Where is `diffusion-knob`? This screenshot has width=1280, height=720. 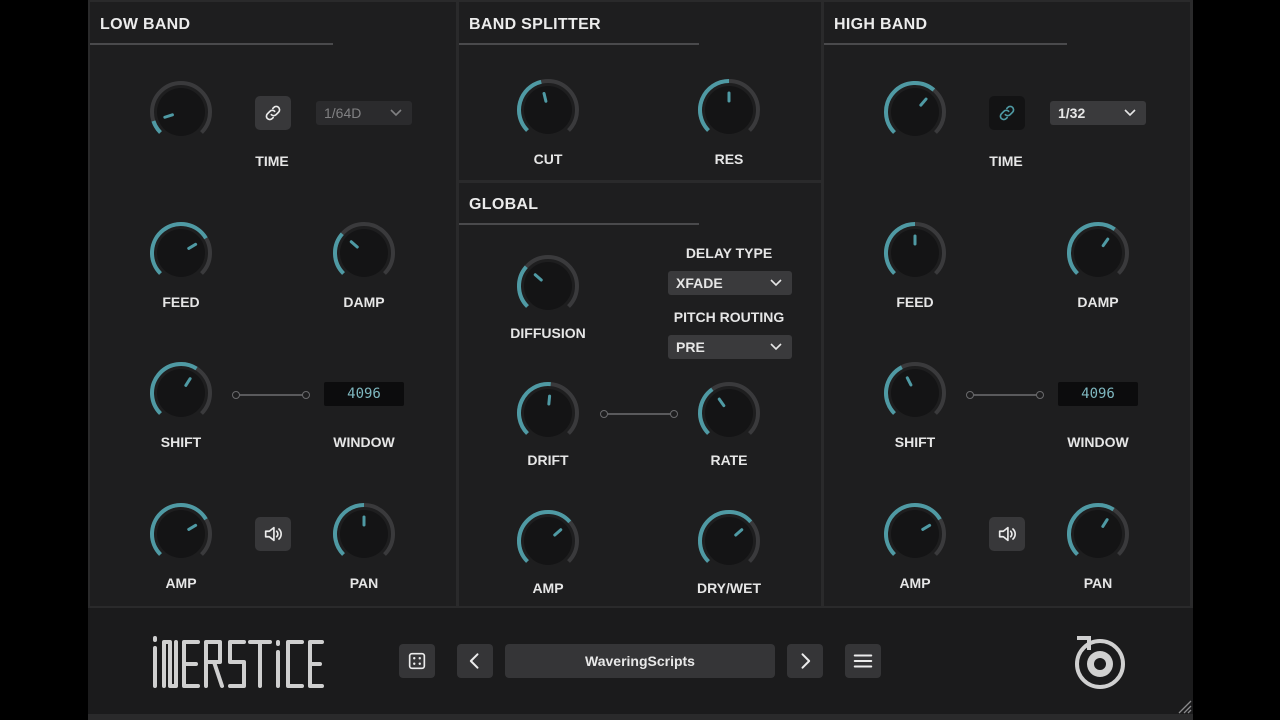
diffusion-knob is located at coordinates (548, 286).